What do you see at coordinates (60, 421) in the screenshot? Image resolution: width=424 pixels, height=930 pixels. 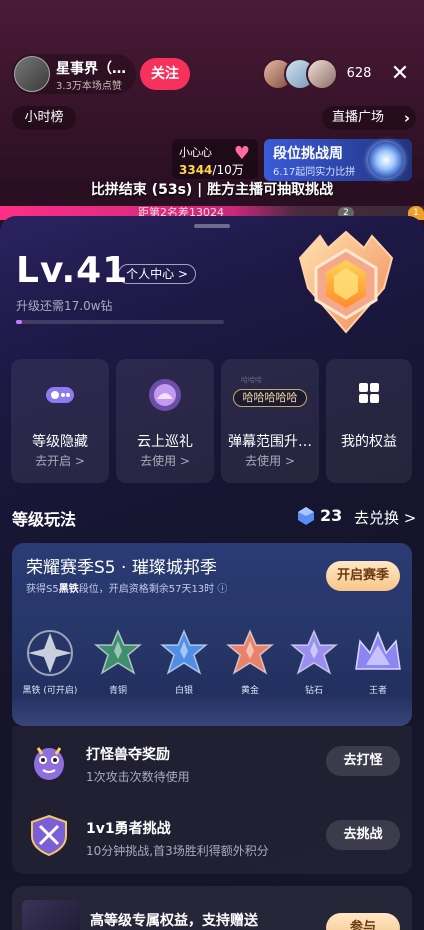 I see `card-level-hide: 等级隐藏 去开启 >` at bounding box center [60, 421].